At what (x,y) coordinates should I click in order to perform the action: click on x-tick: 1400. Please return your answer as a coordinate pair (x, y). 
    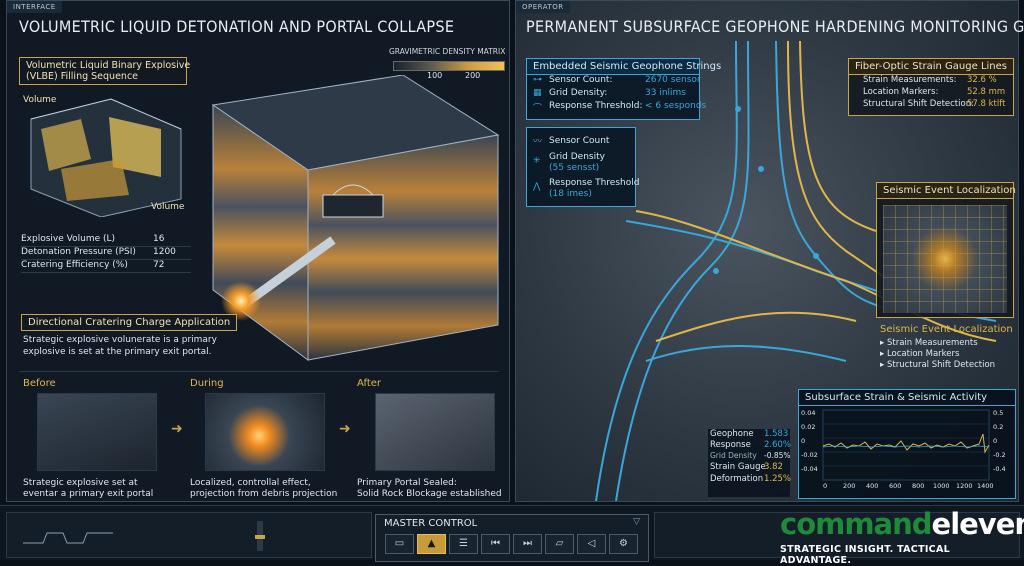
    Looking at the image, I should click on (985, 486).